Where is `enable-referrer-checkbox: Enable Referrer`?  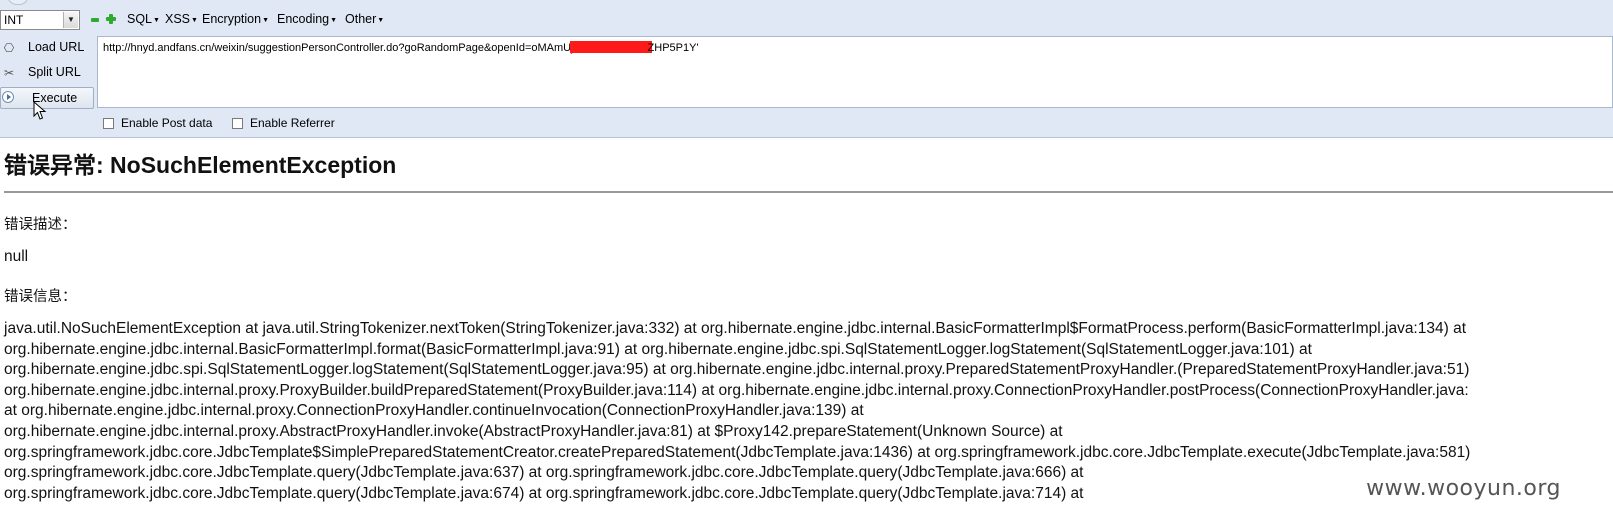
enable-referrer-checkbox: Enable Referrer is located at coordinates (283, 123).